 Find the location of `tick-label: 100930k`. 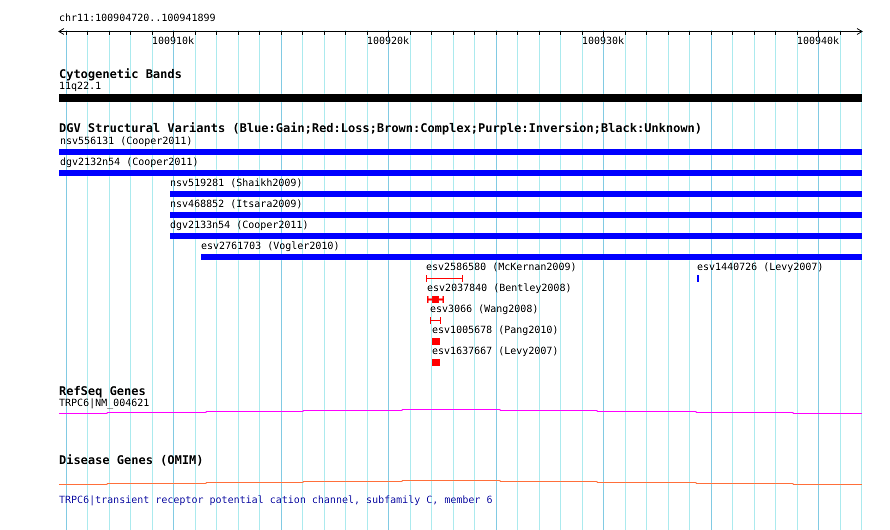

tick-label: 100930k is located at coordinates (603, 41).